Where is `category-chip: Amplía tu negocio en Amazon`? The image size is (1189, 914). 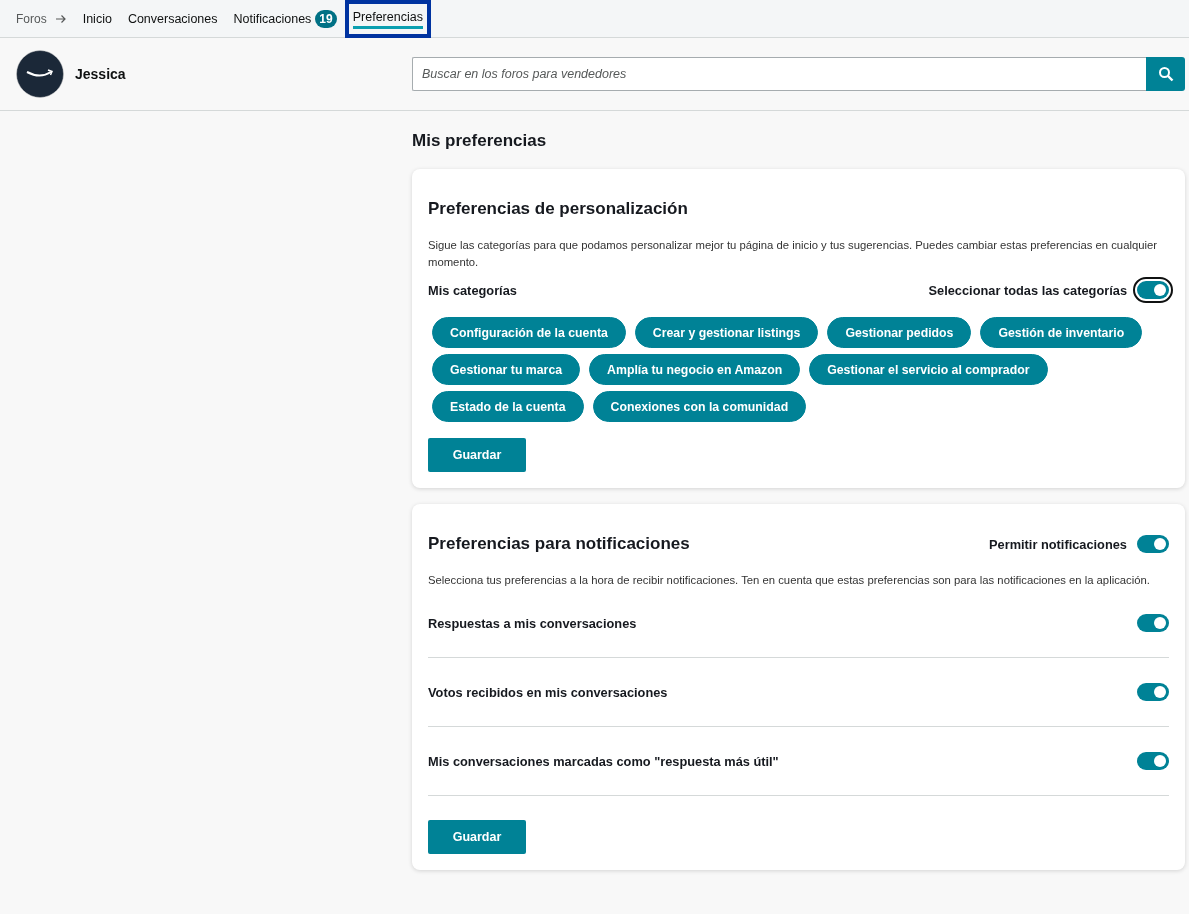 category-chip: Amplía tu negocio en Amazon is located at coordinates (695, 369).